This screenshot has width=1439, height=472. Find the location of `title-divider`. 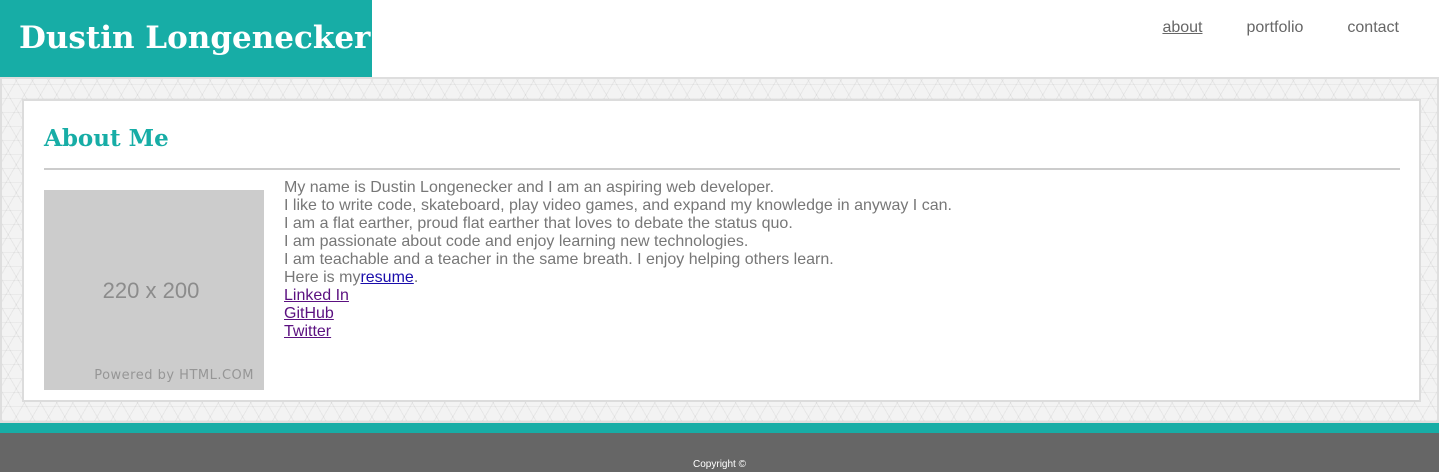

title-divider is located at coordinates (722, 169).